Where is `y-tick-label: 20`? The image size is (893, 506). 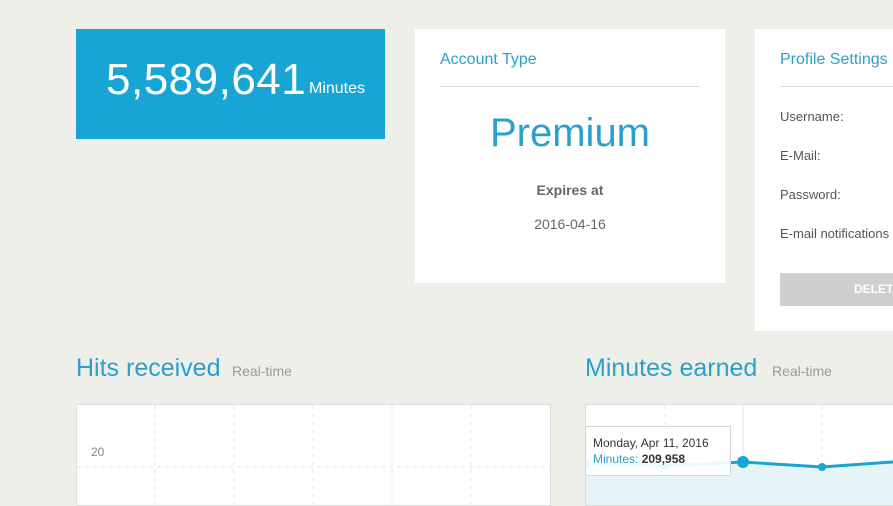
y-tick-label: 20 is located at coordinates (98, 452).